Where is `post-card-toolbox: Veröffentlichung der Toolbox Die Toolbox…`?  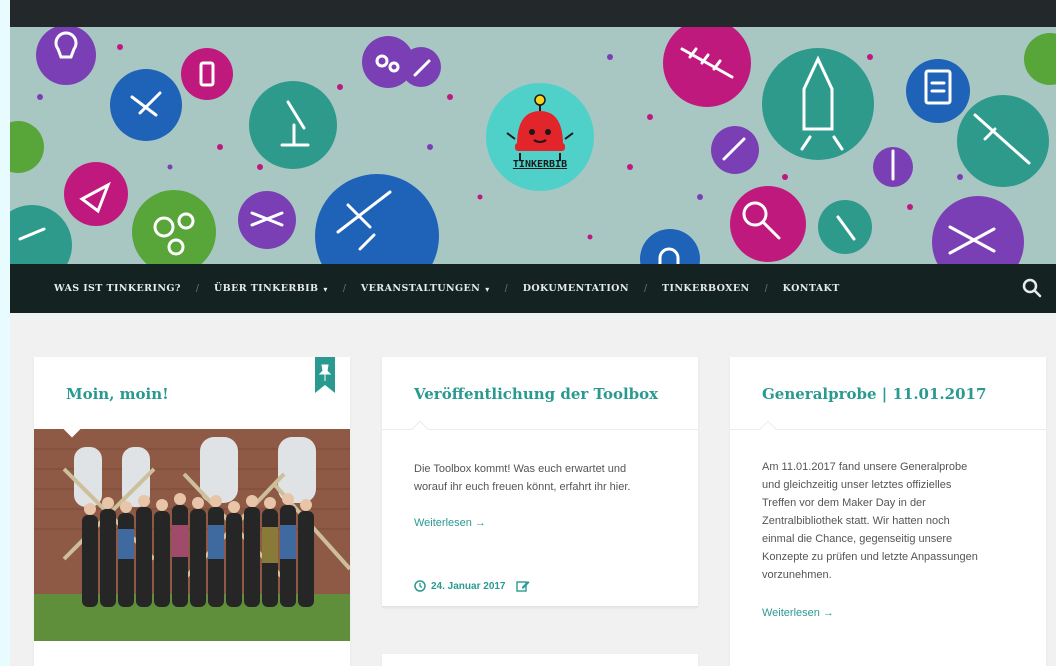 post-card-toolbox: Veröffentlichung der Toolbox Die Toolbox… is located at coordinates (540, 482).